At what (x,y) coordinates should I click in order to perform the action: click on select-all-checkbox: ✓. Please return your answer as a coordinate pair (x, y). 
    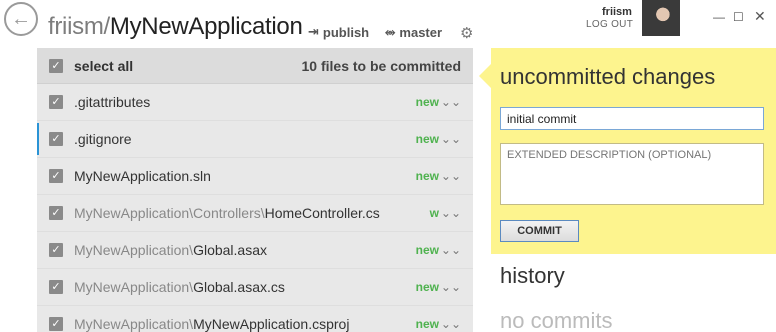
    Looking at the image, I should click on (56, 65).